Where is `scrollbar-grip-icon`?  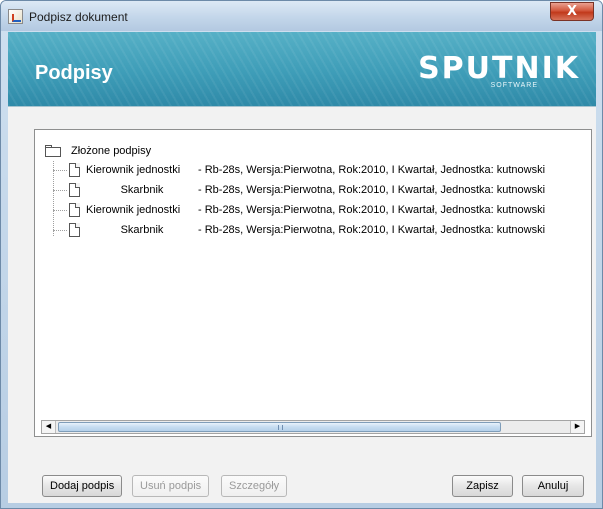 scrollbar-grip-icon is located at coordinates (280, 427).